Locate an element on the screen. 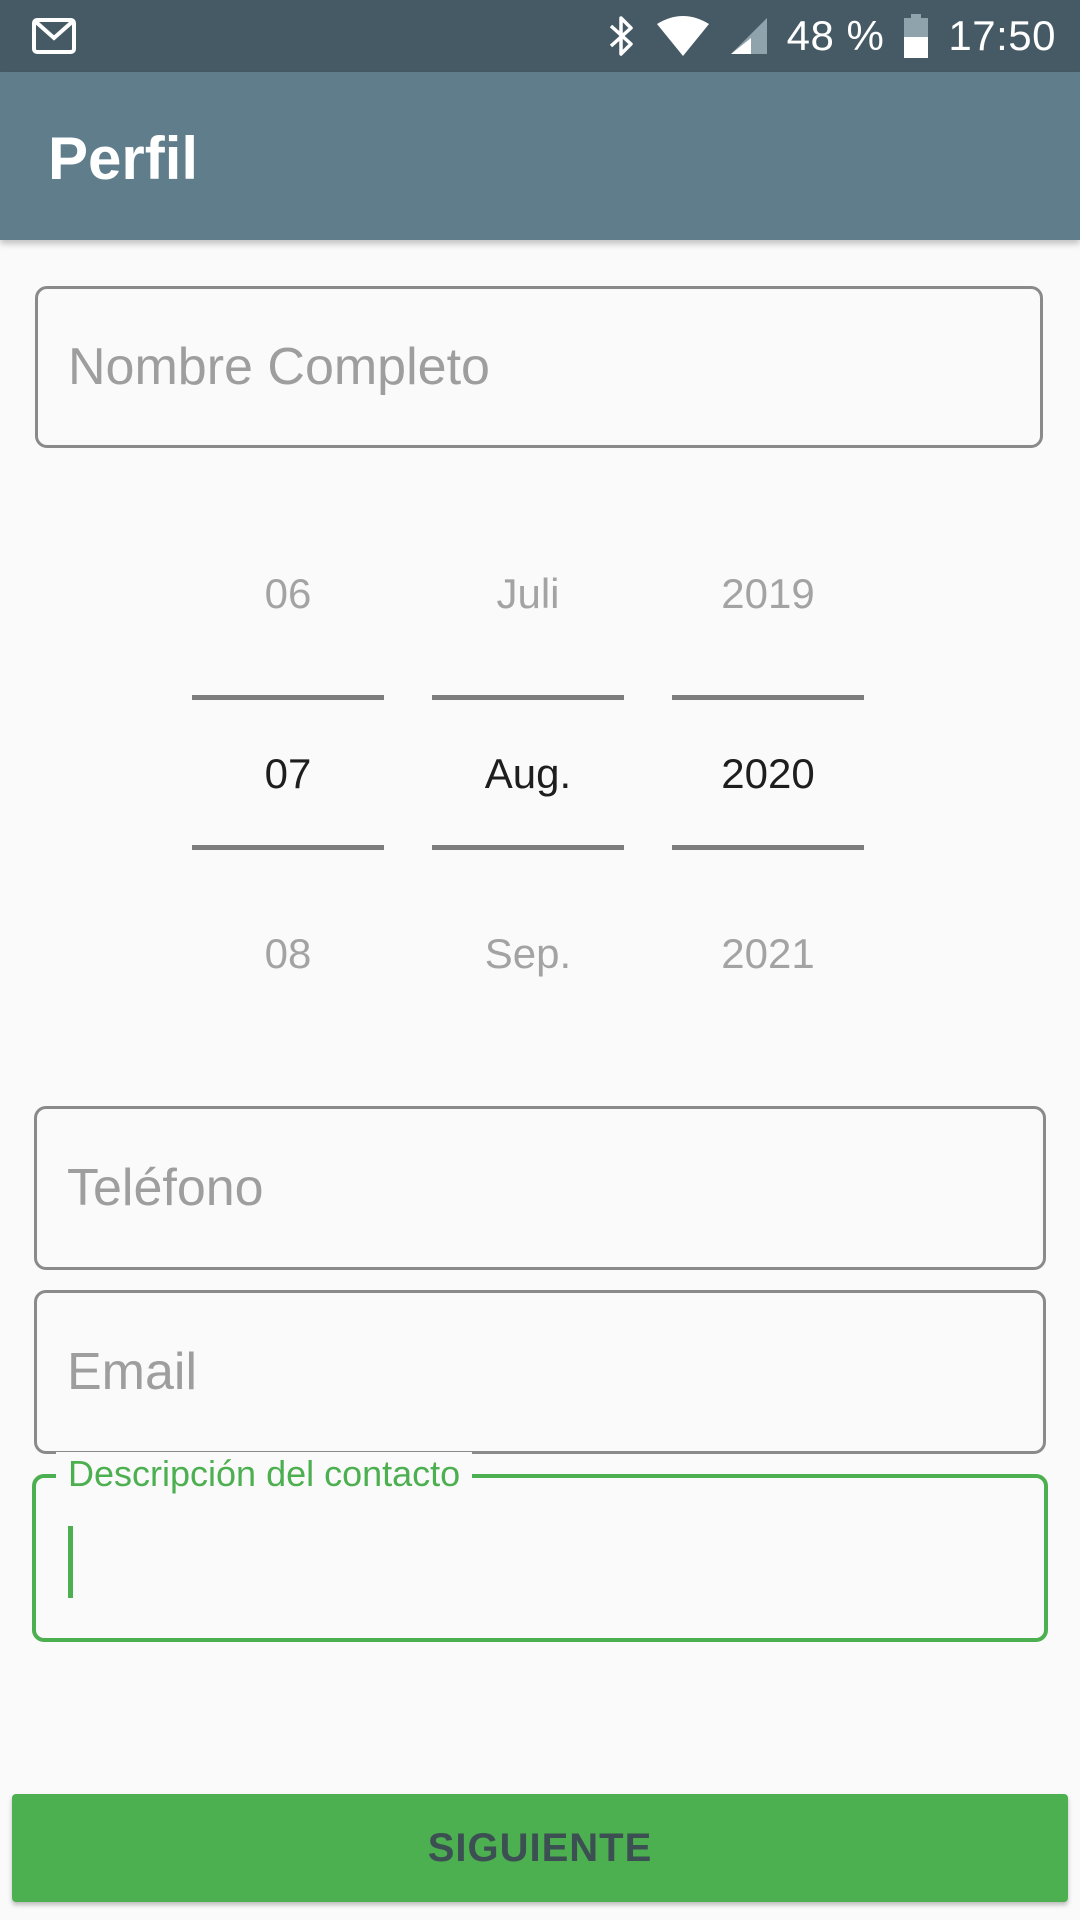  contact-description-input: Descripción del contacto is located at coordinates (540, 1547).